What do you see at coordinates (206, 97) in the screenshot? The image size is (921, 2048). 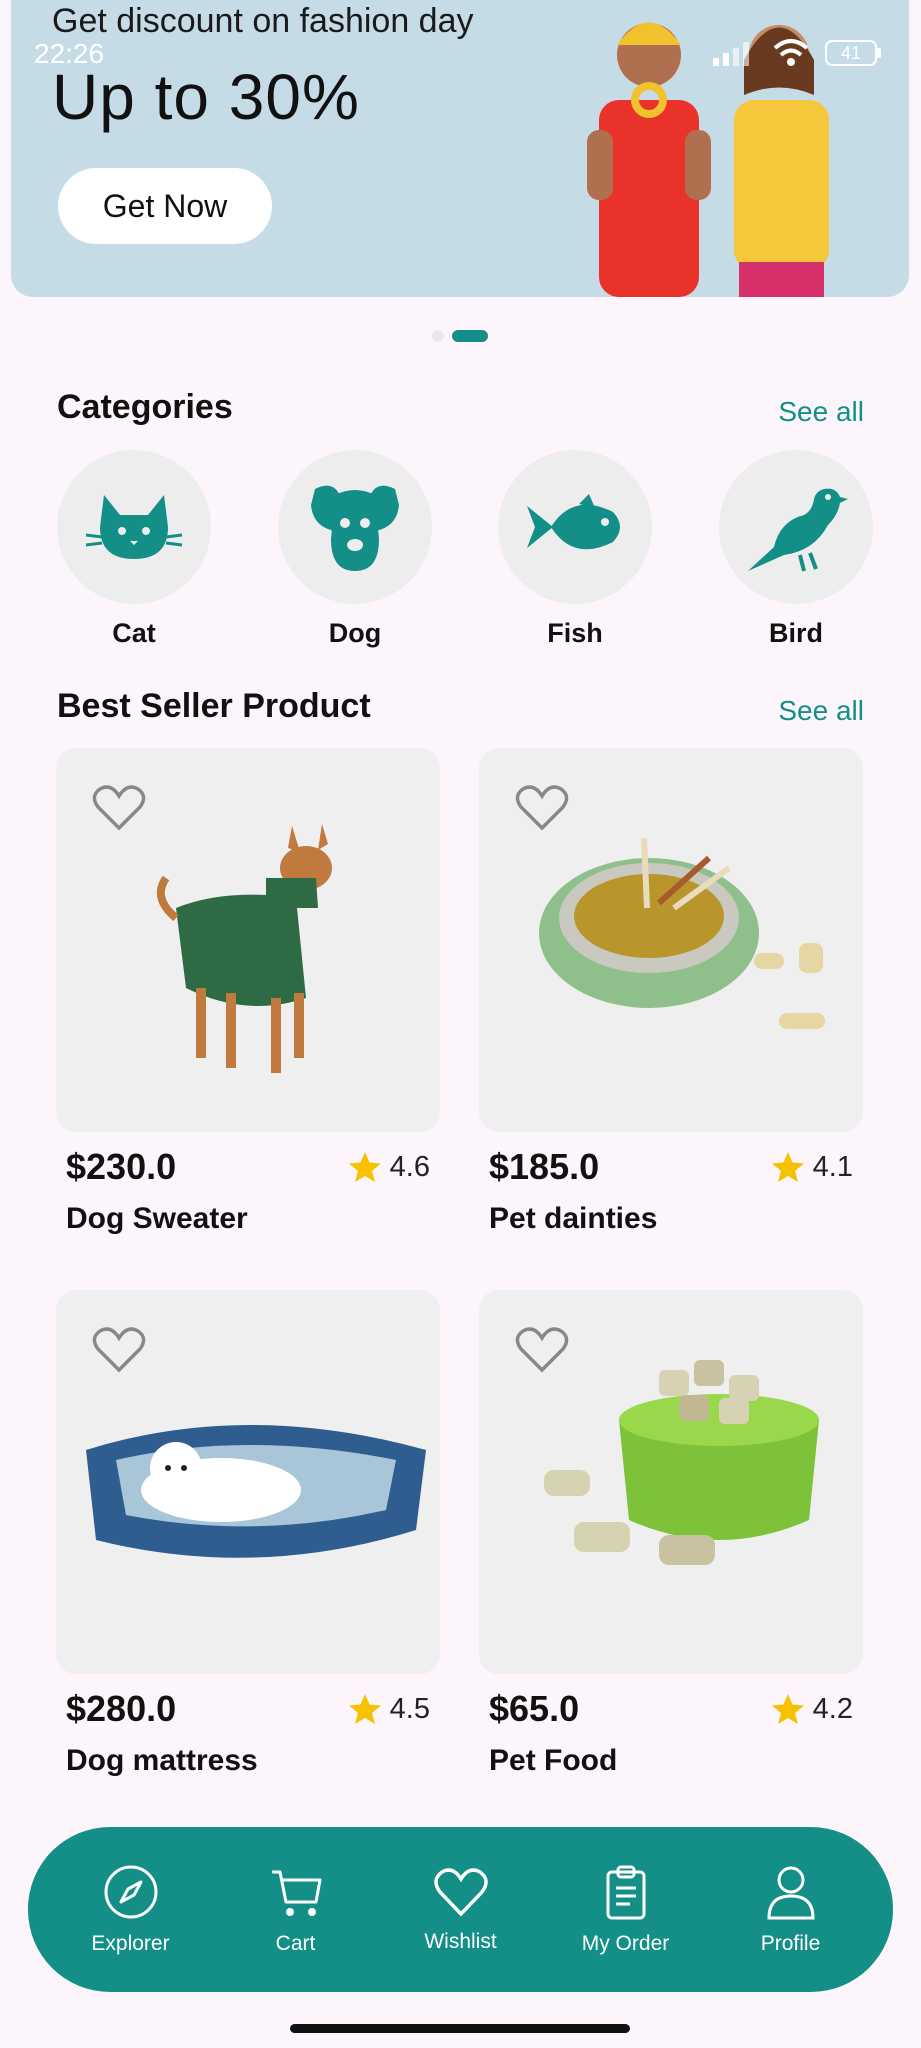 I see `banner-title: Up to 30%` at bounding box center [206, 97].